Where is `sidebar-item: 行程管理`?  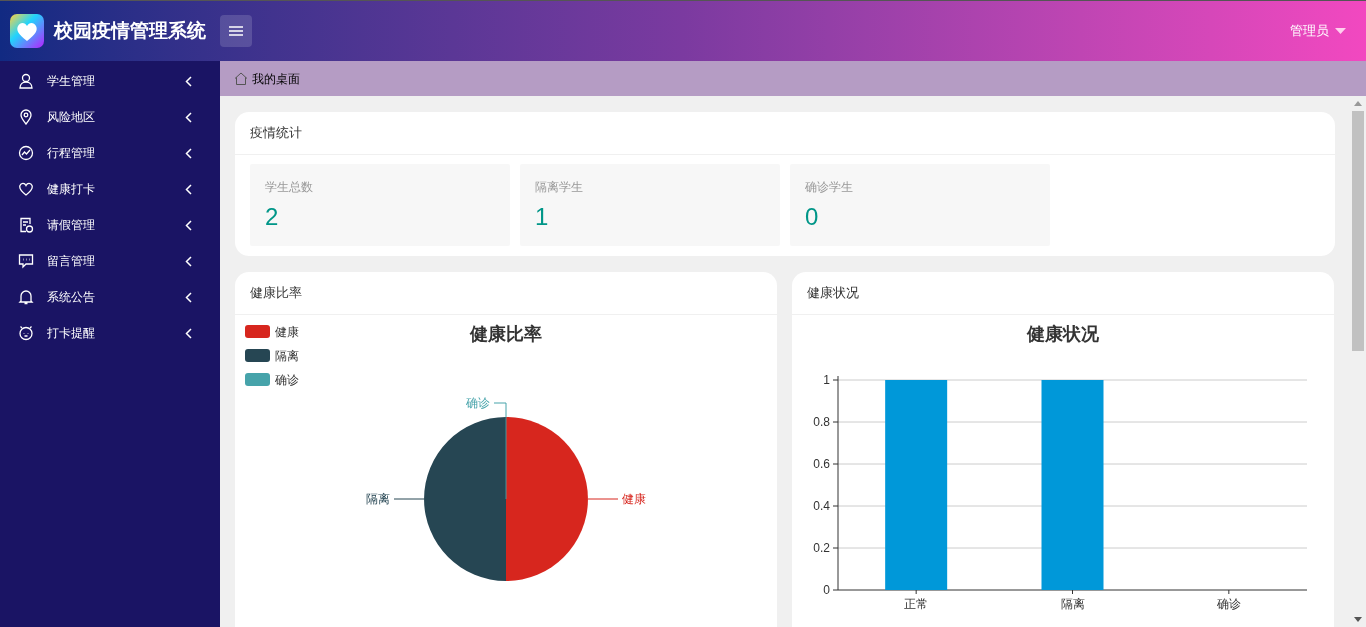 sidebar-item: 行程管理 is located at coordinates (110, 153).